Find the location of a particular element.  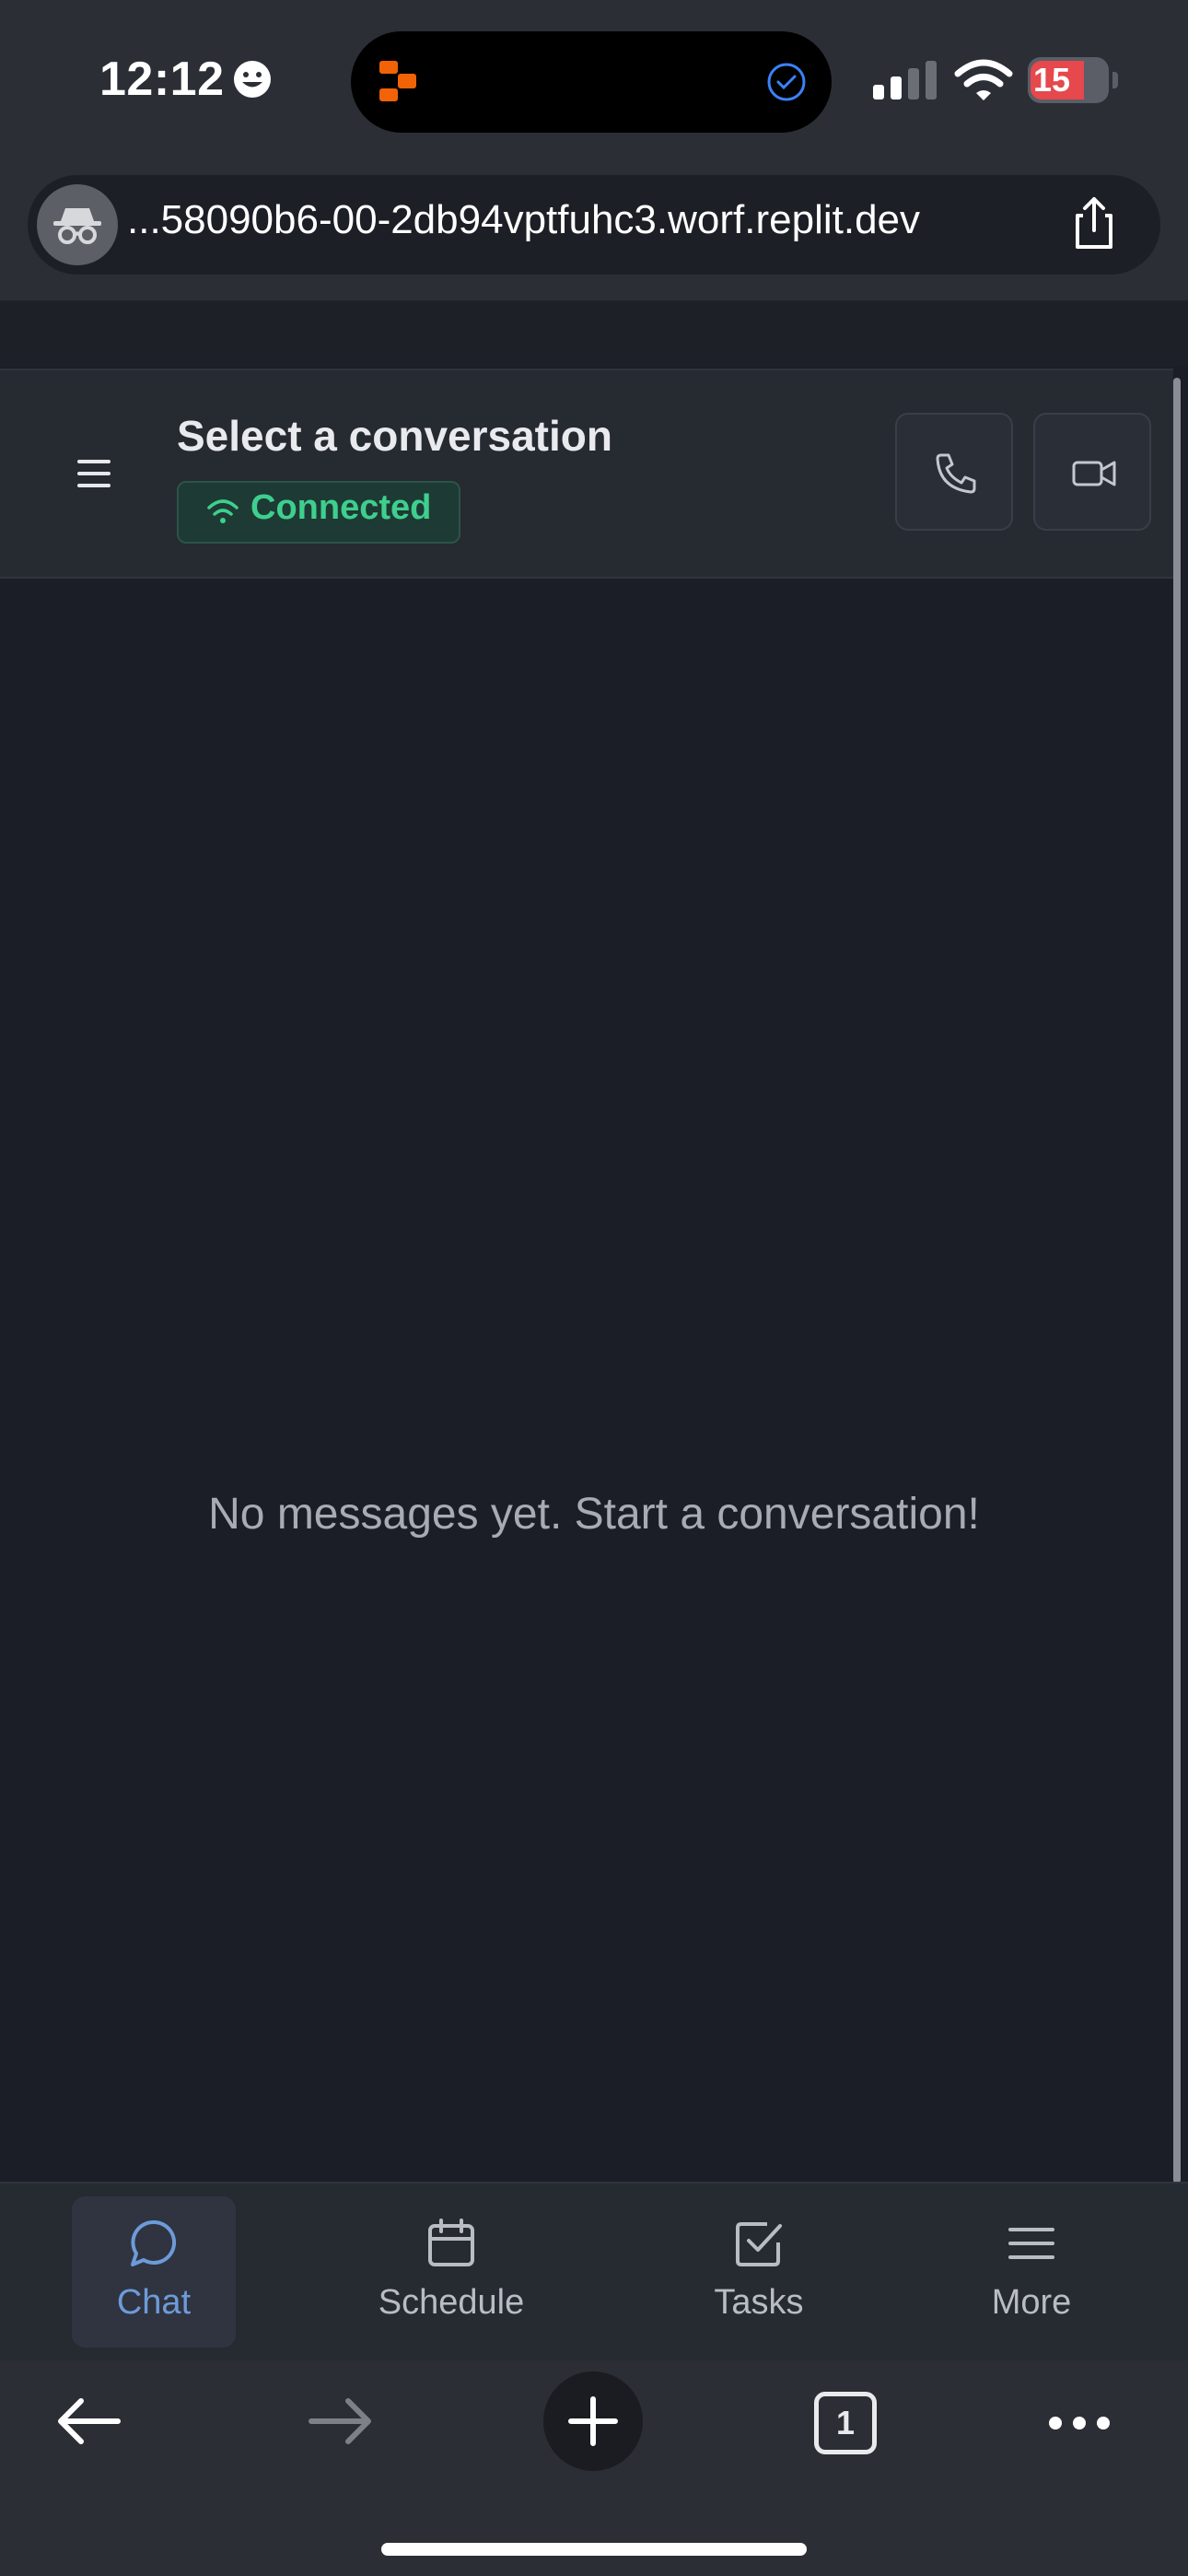

tab-chat: Chat is located at coordinates (154, 2272).